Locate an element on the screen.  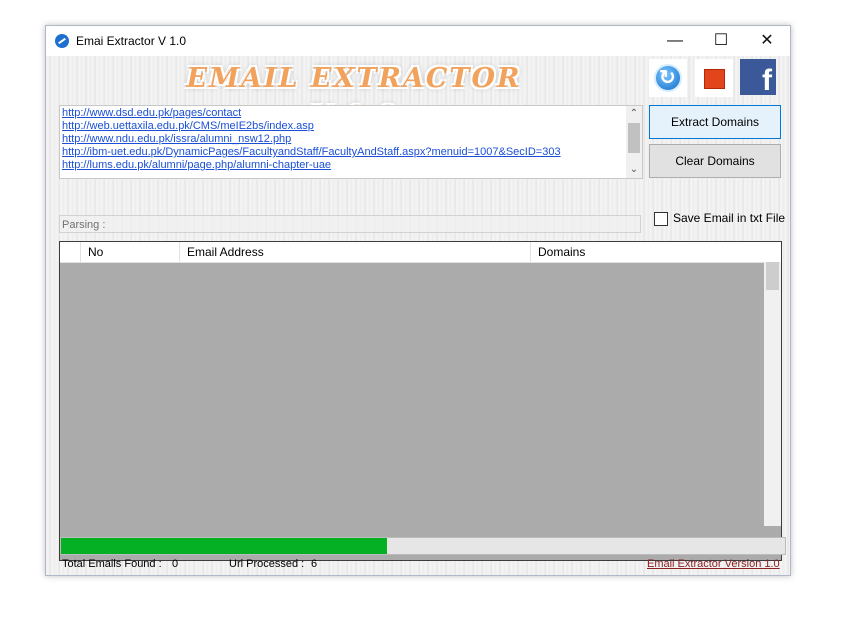
stop-icon is located at coordinates (714, 79).